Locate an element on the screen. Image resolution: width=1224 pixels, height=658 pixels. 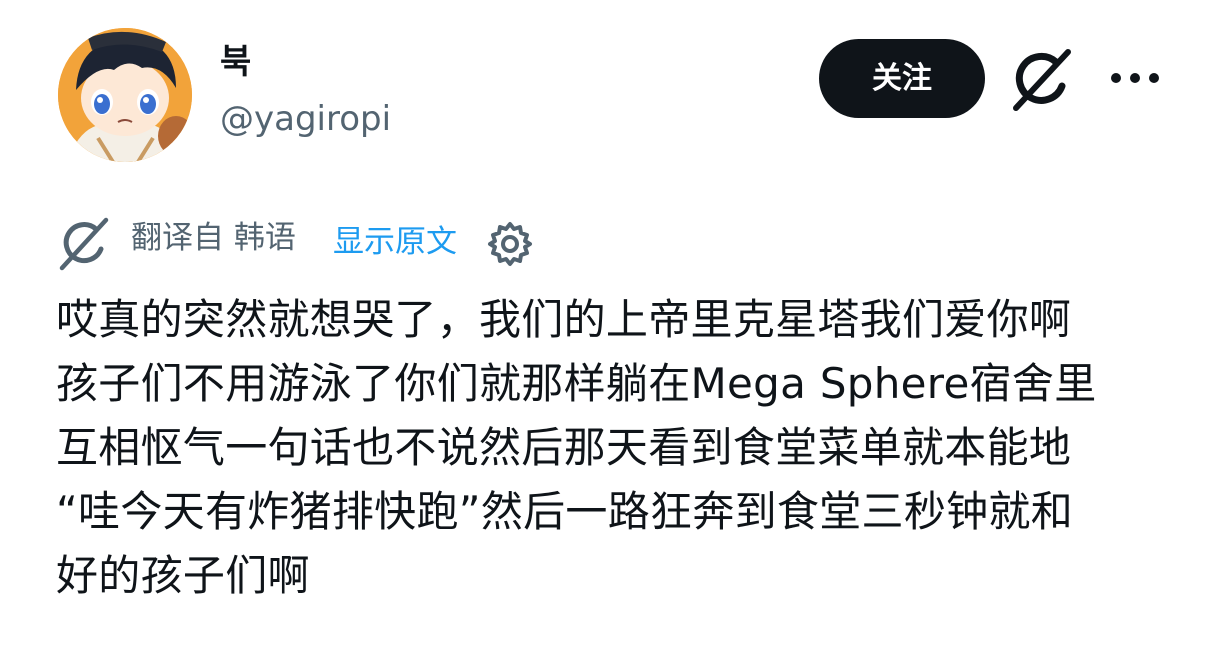
follow-button: 关注 is located at coordinates (902, 78).